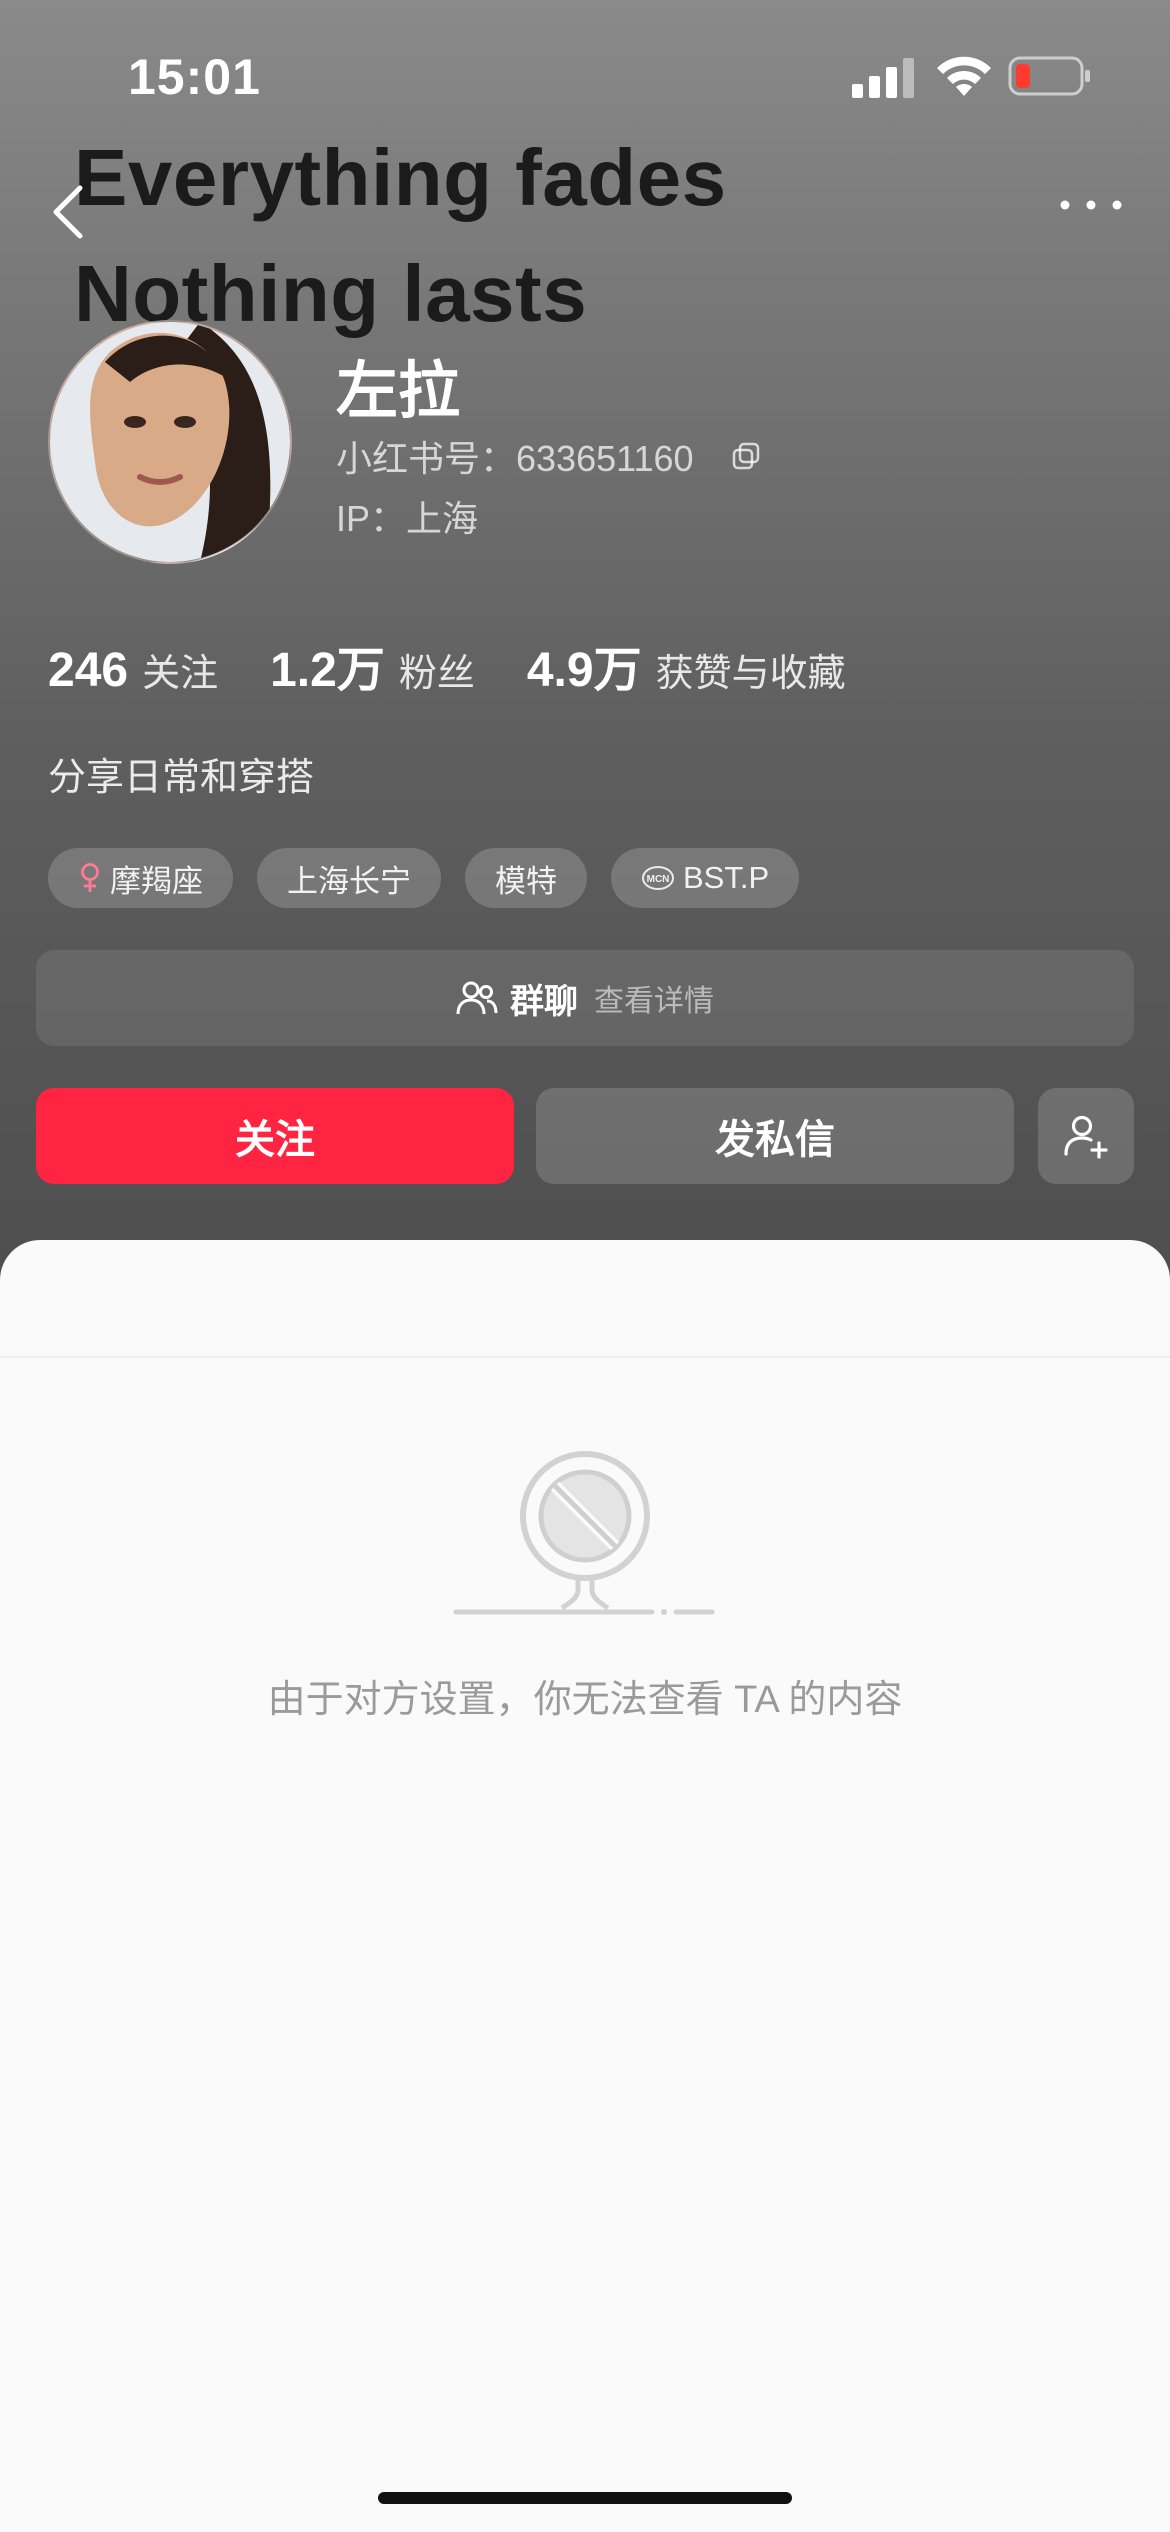  Describe the element at coordinates (88, 670) in the screenshot. I see `stat-value: 246` at that location.